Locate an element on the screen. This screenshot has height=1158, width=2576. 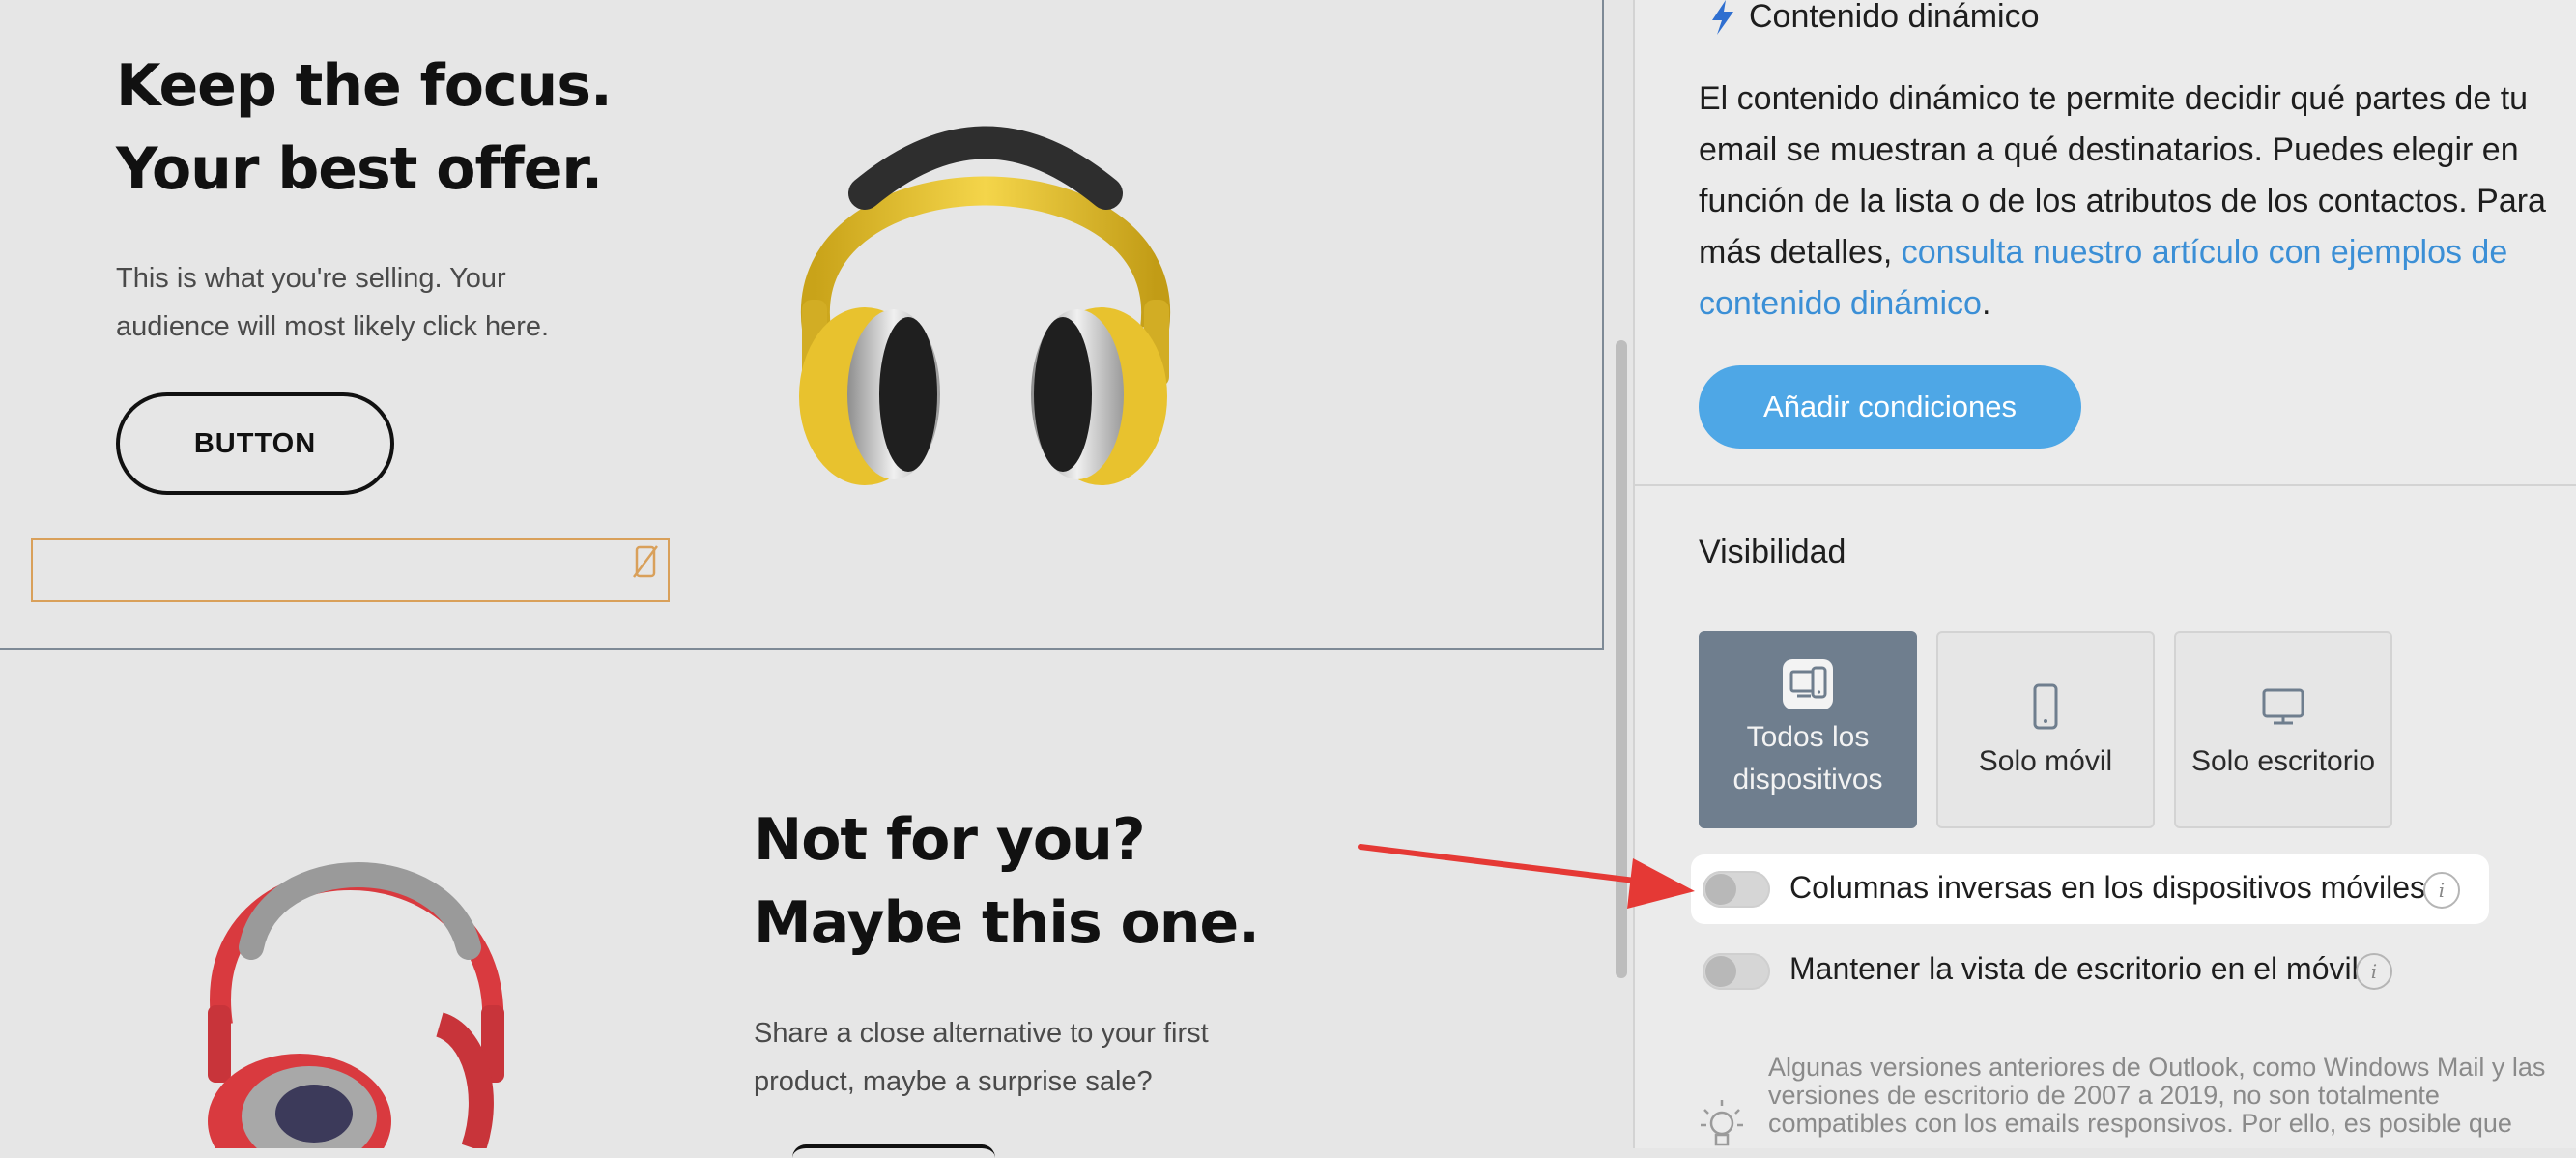
visibility-option-all-devices-label-line1: Todos los is located at coordinates (1808, 737).